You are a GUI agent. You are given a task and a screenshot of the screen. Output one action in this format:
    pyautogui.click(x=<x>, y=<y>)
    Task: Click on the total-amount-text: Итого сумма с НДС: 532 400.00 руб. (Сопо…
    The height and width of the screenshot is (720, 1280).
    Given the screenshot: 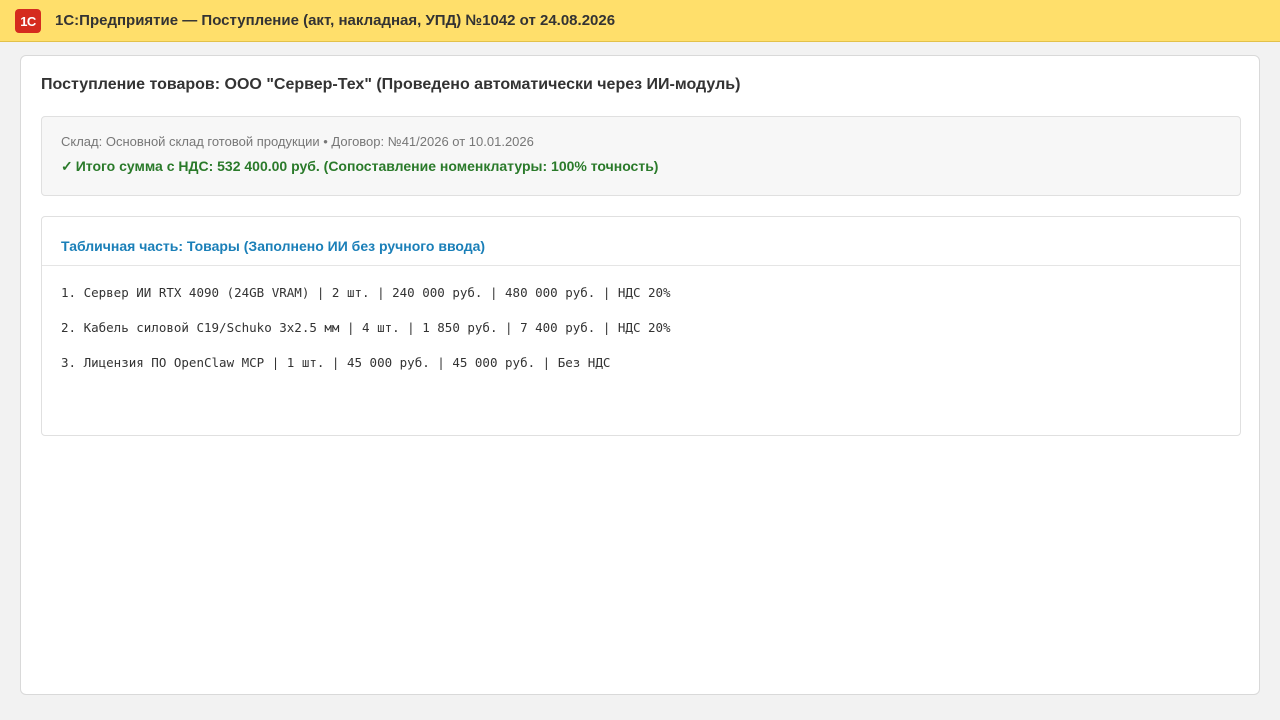 What is the action you would take?
    pyautogui.click(x=367, y=166)
    